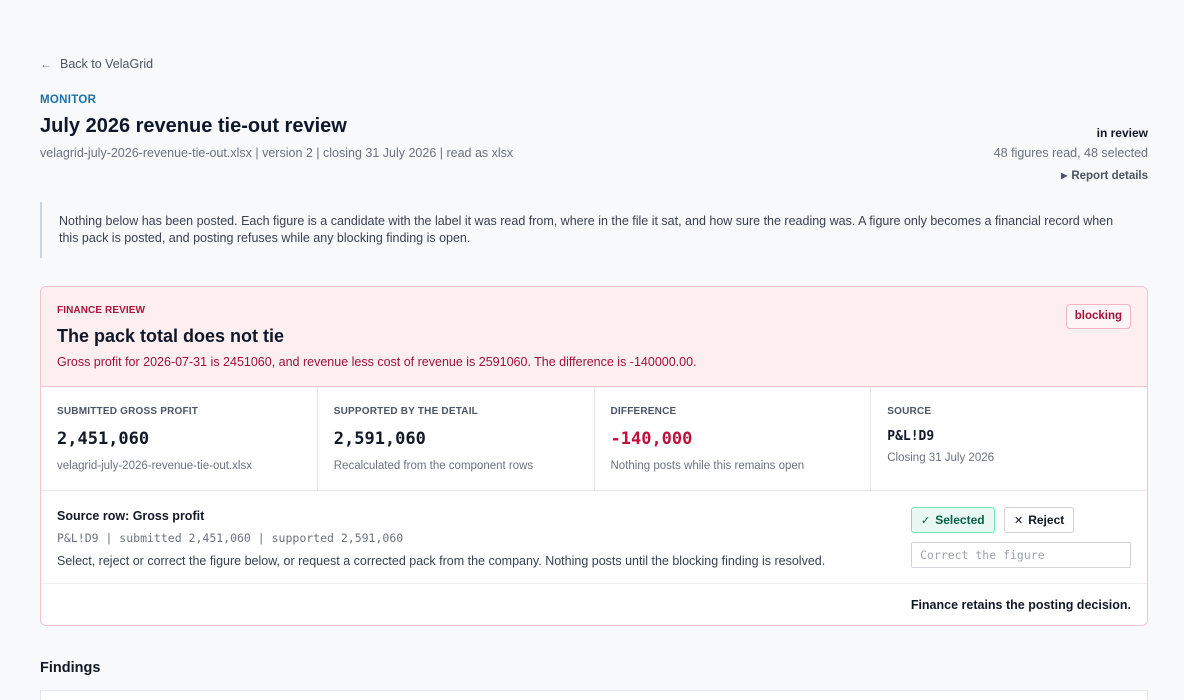  What do you see at coordinates (154, 466) in the screenshot?
I see `stat-sub: velagrid-july-2026-revenue-tie-out.xlsx` at bounding box center [154, 466].